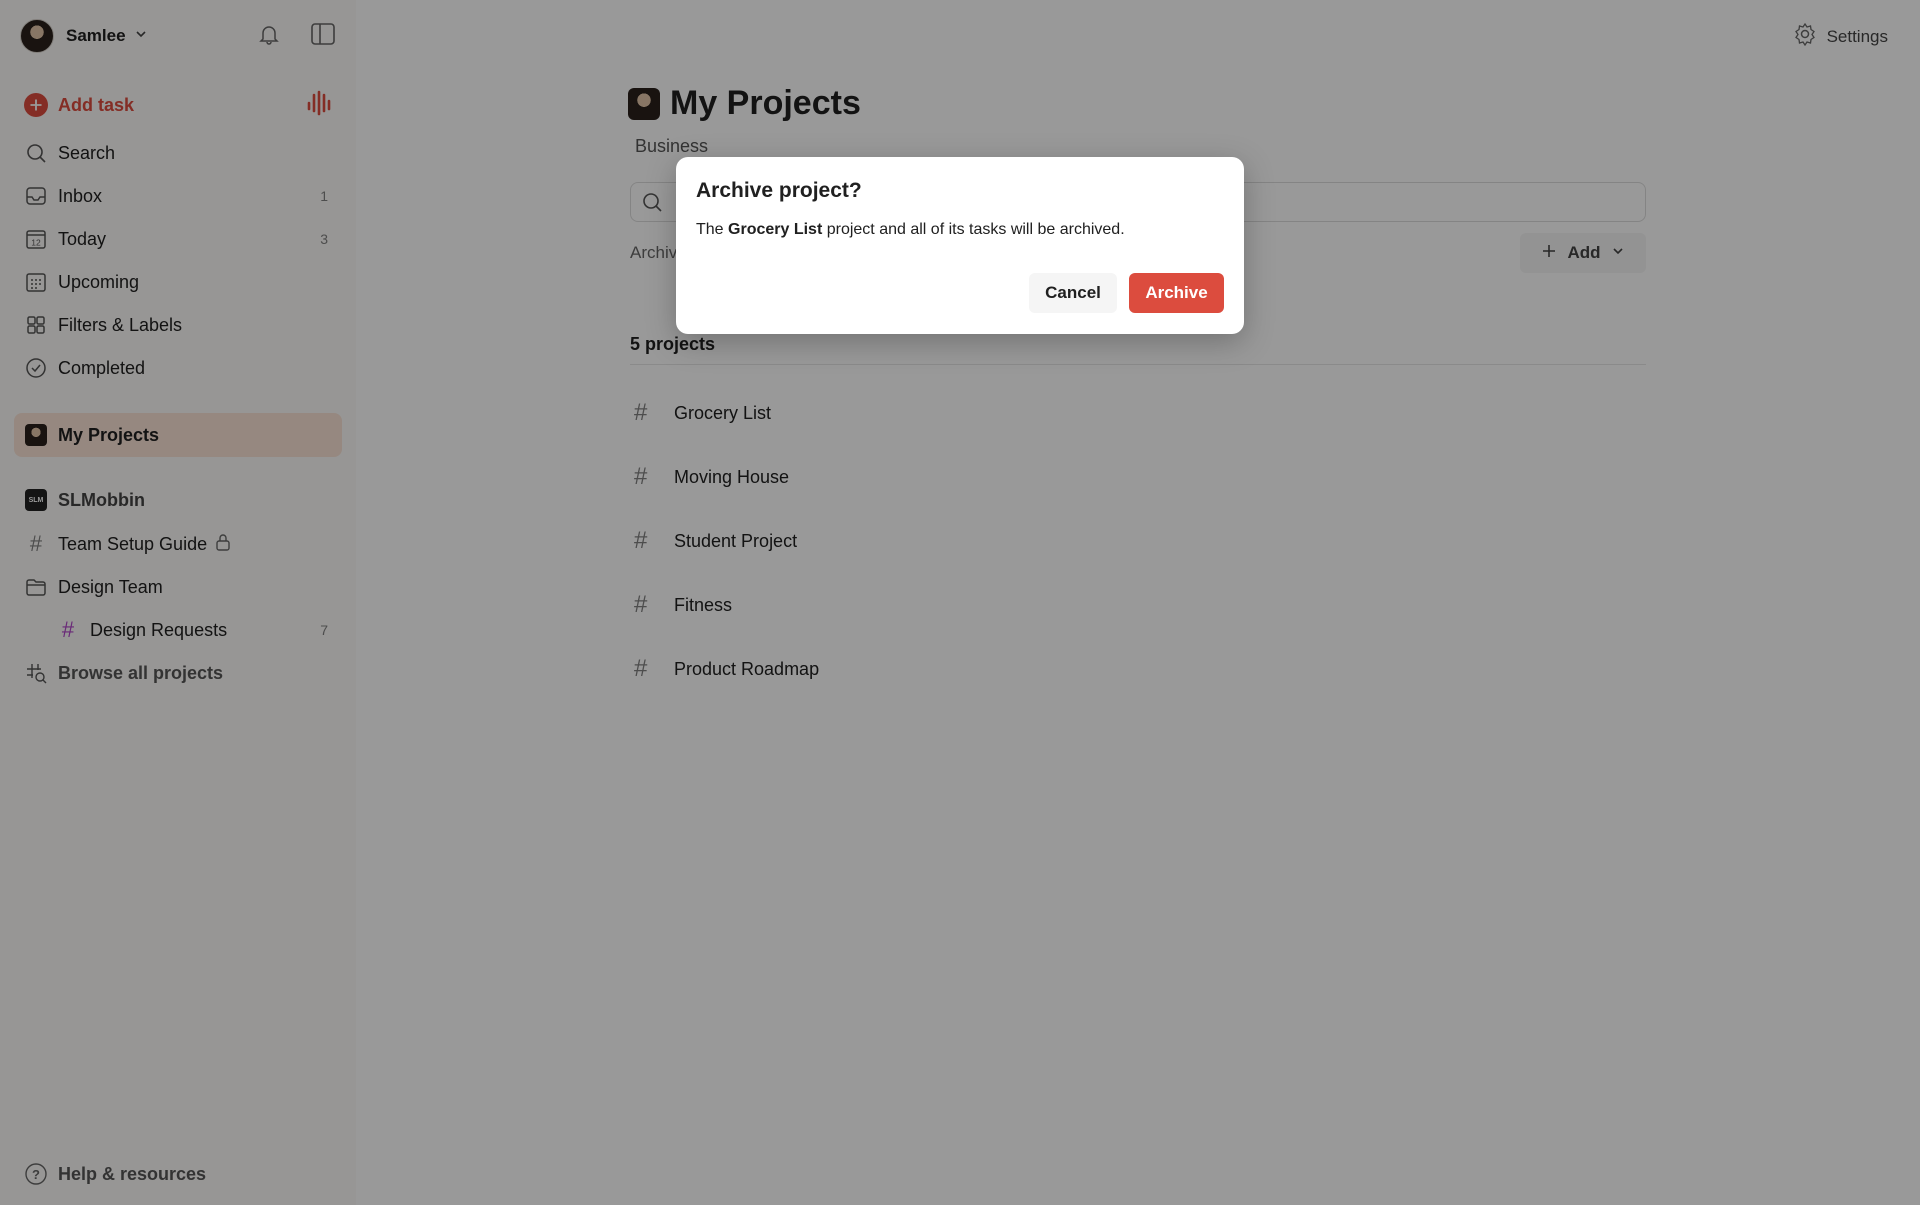 This screenshot has width=1920, height=1205. What do you see at coordinates (775, 229) in the screenshot?
I see `dialog-project-name: Grocery List` at bounding box center [775, 229].